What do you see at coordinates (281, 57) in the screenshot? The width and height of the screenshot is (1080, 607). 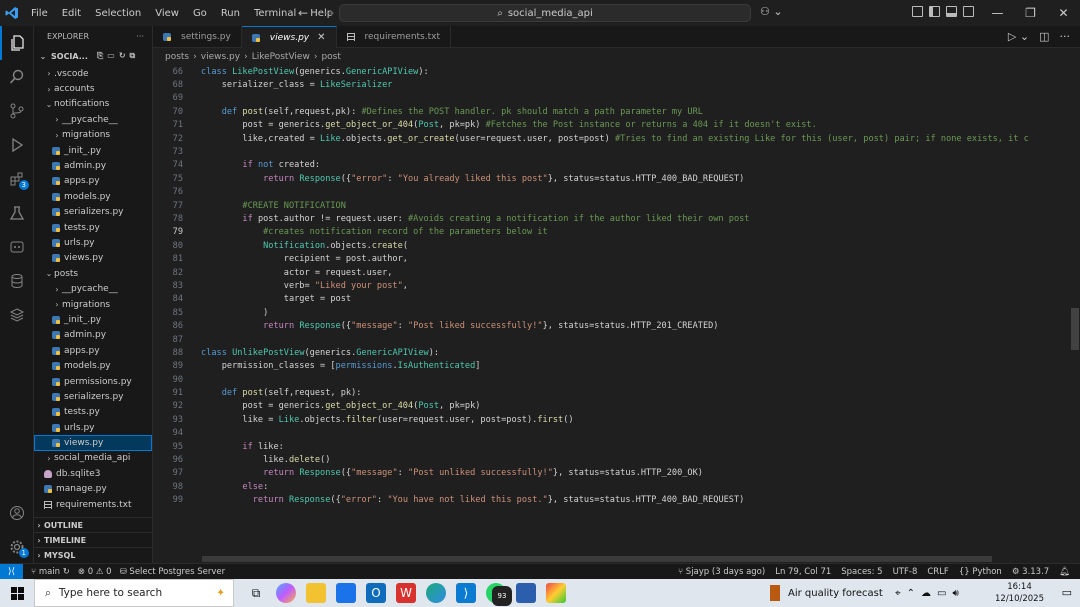 I see `breadcrumb-item: LikePostView` at bounding box center [281, 57].